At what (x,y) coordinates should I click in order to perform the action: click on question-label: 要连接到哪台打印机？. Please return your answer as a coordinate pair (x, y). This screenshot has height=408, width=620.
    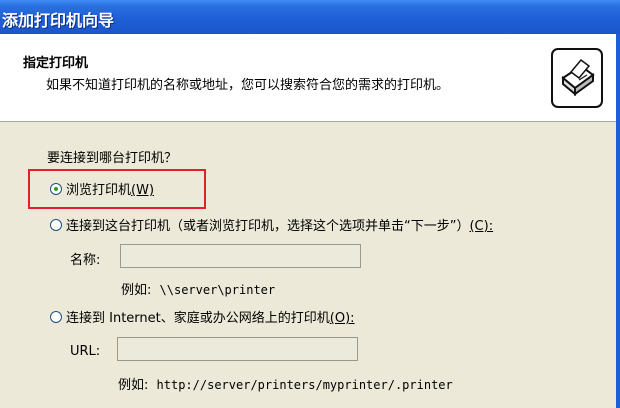
    Looking at the image, I should click on (112, 158).